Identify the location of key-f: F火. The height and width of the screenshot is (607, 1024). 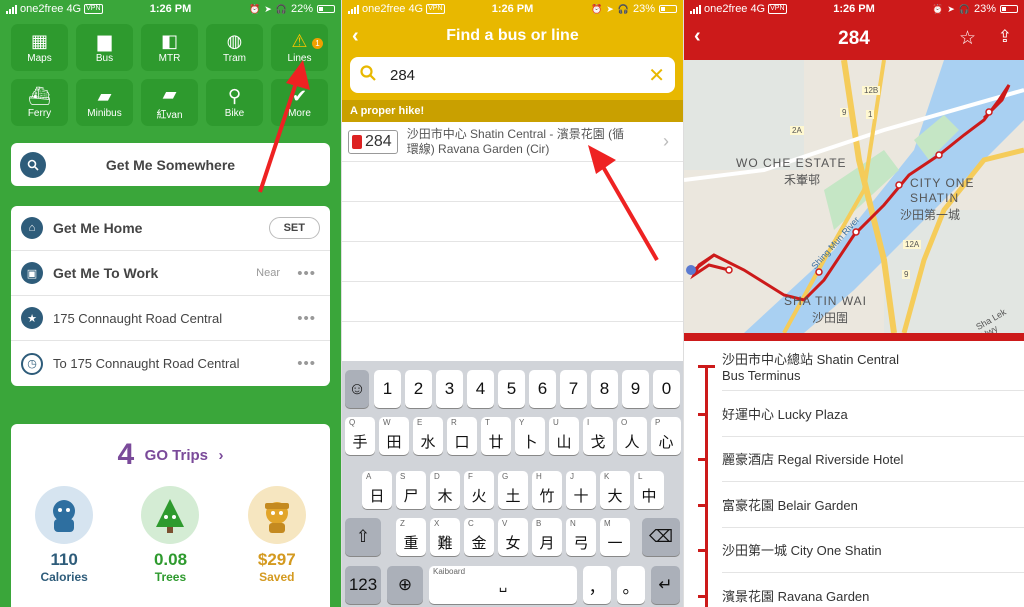
(479, 490).